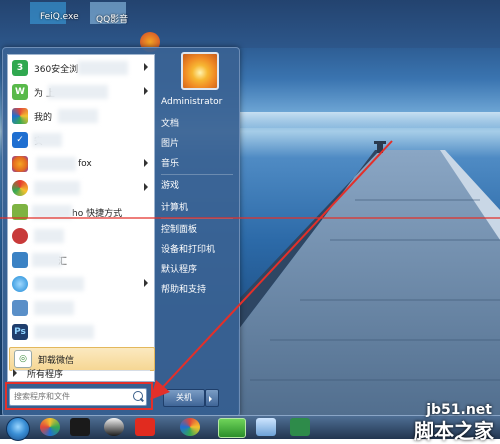  Describe the element at coordinates (97, 213) in the screenshot. I see `program-label: ho 快捷方式` at that location.